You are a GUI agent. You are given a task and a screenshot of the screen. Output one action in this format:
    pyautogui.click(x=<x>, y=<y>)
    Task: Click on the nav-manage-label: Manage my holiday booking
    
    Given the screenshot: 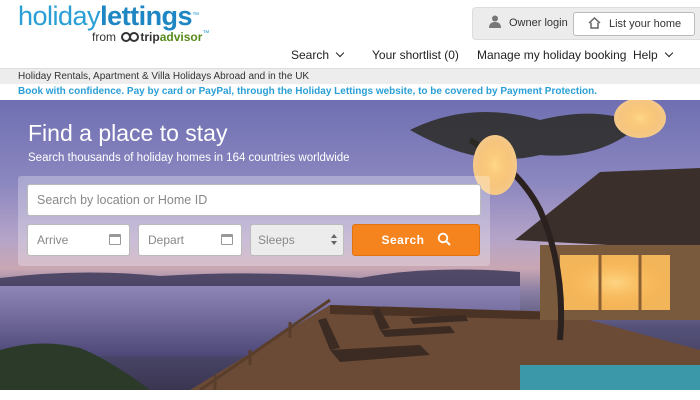 What is the action you would take?
    pyautogui.click(x=552, y=55)
    